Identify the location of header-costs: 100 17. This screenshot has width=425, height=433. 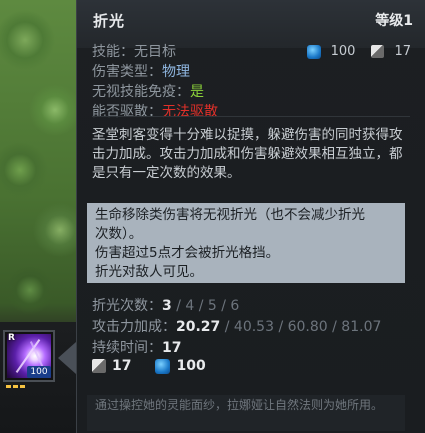
(358, 51).